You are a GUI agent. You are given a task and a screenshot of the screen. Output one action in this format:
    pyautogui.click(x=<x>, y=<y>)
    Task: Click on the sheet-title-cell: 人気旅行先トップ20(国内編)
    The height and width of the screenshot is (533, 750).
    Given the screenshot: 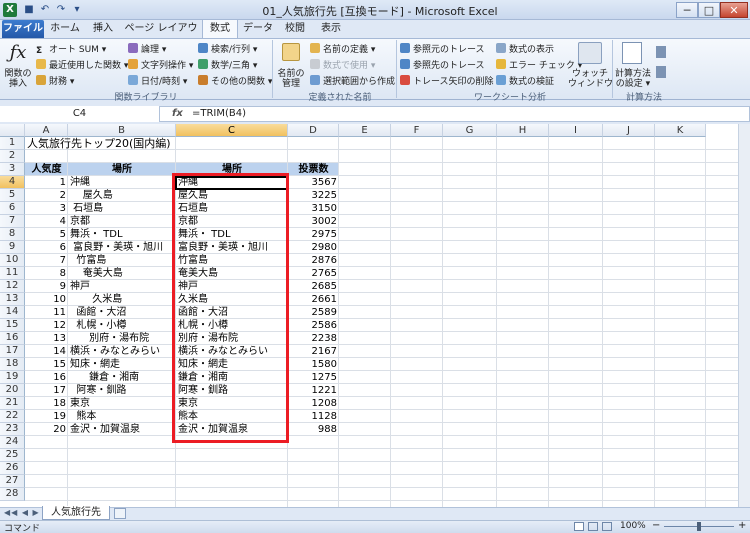 What is the action you would take?
    pyautogui.click(x=99, y=143)
    